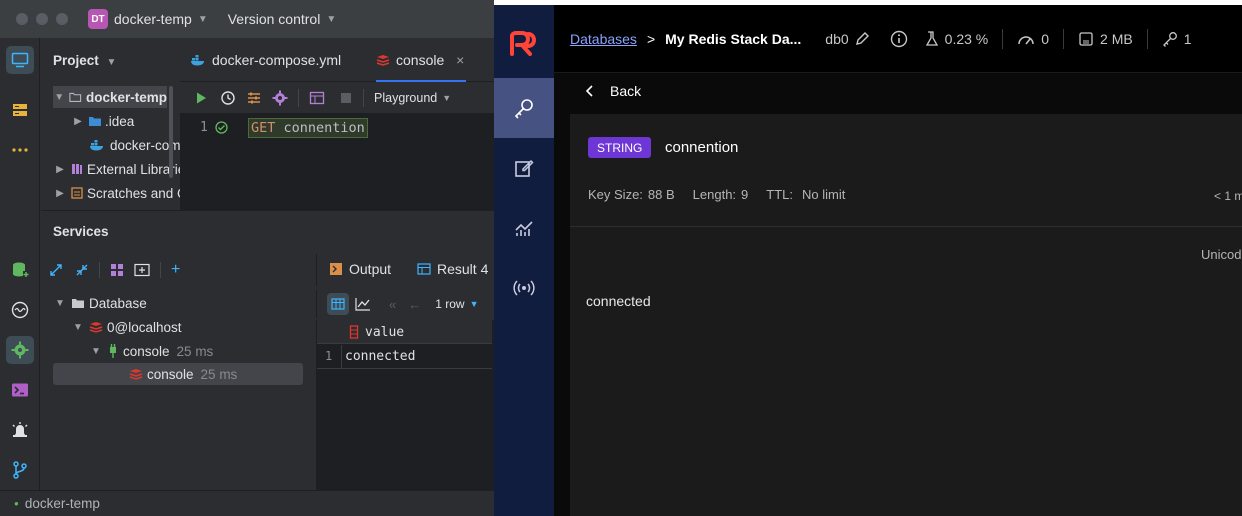 Image resolution: width=1242 pixels, height=516 pixels. I want to click on collapse-icon, so click(82, 270).